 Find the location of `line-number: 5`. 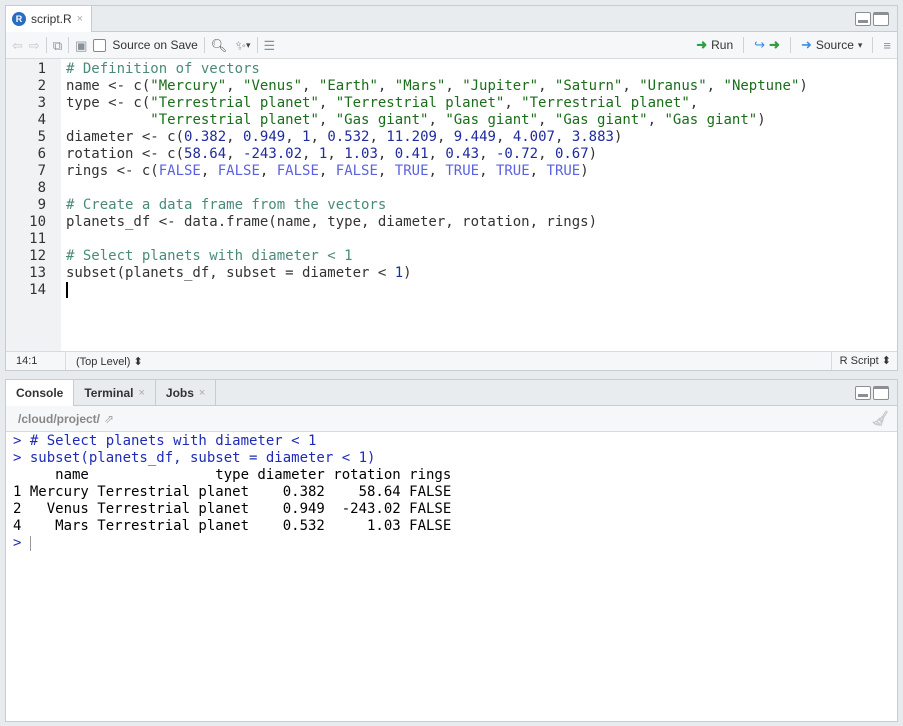

line-number: 5 is located at coordinates (41, 137).